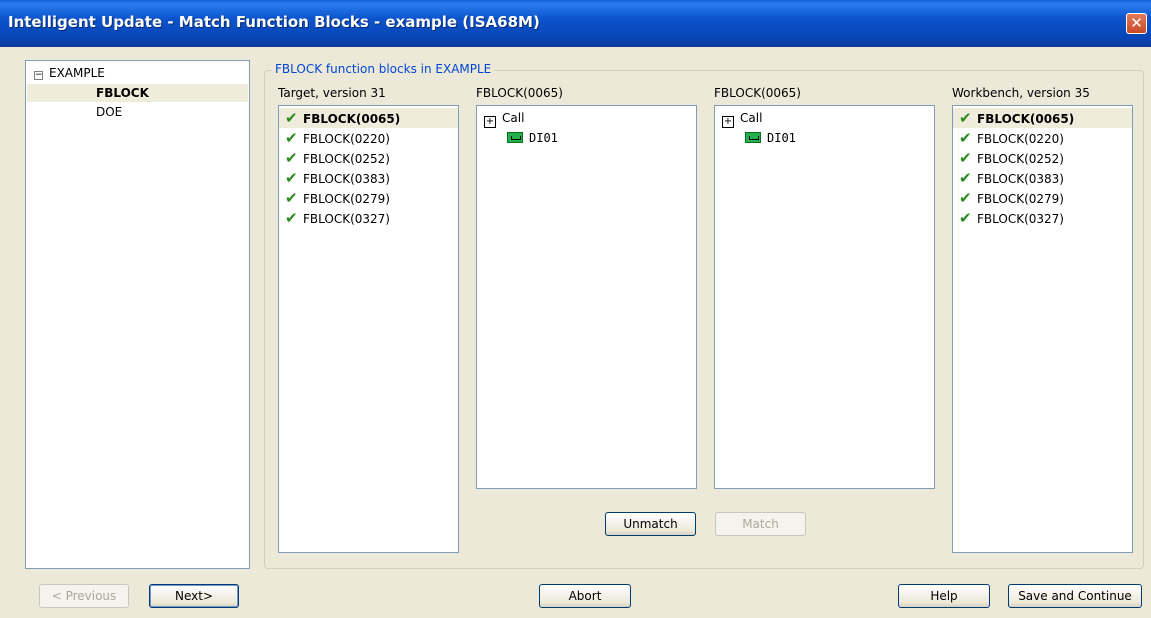 The image size is (1151, 618). Describe the element at coordinates (1136, 23) in the screenshot. I see `close-button: ✕` at that location.